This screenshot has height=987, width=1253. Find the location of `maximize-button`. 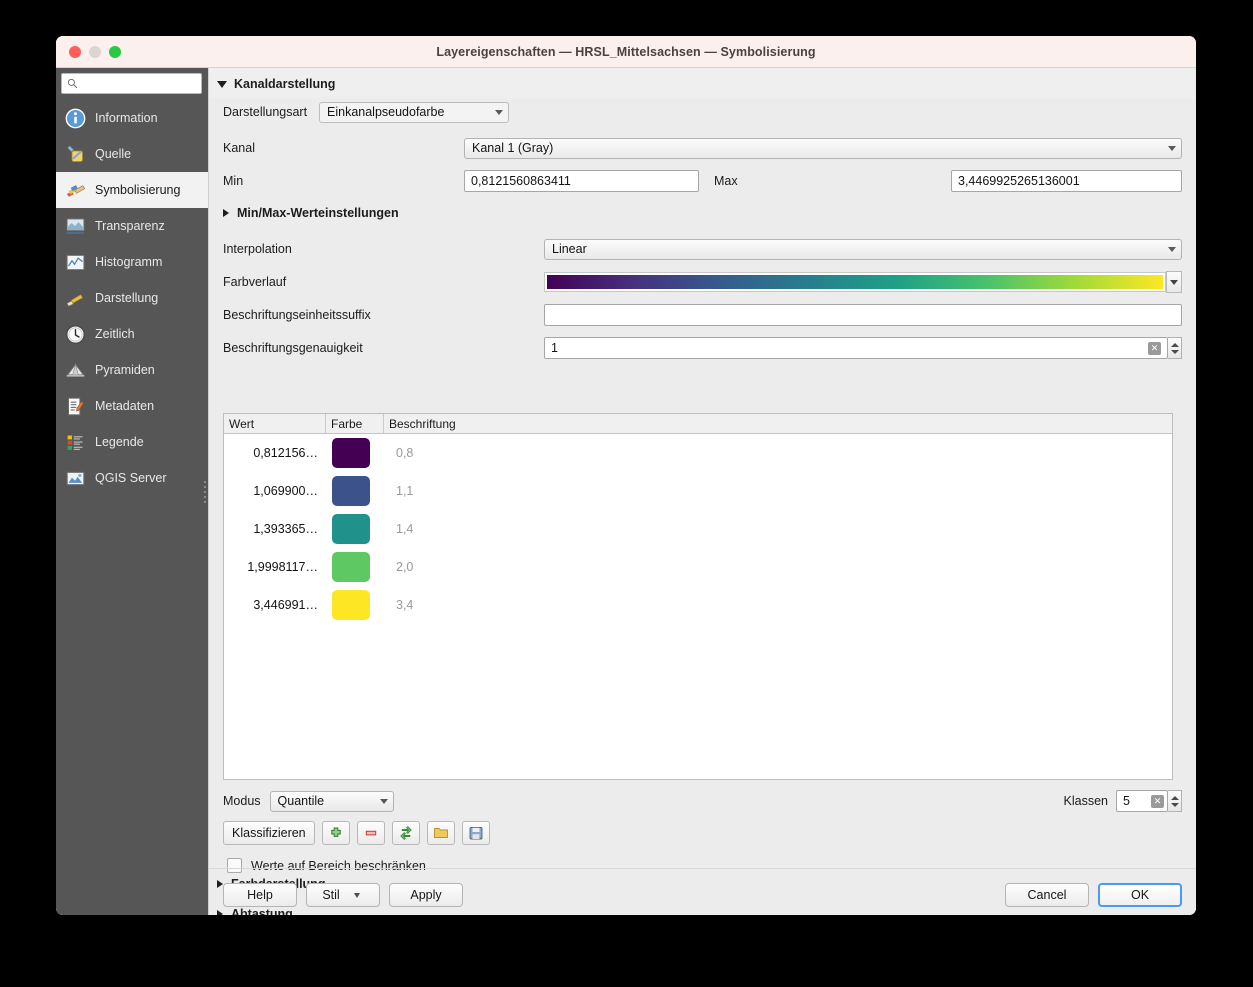

maximize-button is located at coordinates (115, 51).